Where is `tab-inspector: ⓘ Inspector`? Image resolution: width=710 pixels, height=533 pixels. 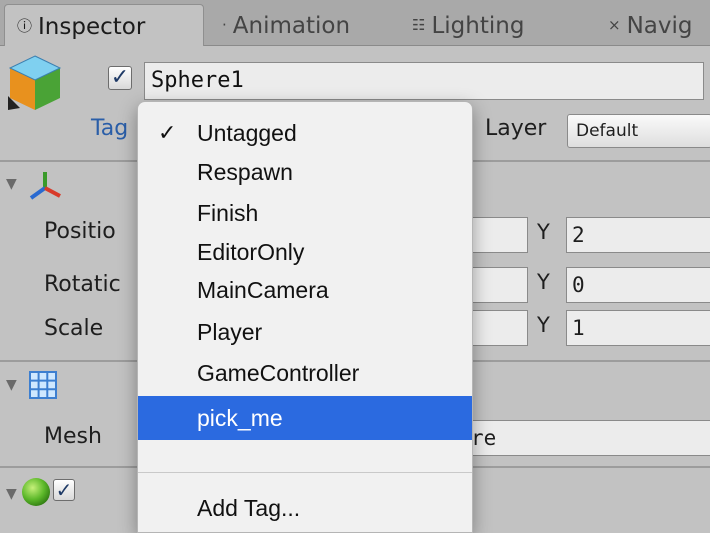
tab-inspector: ⓘ Inspector is located at coordinates (104, 25).